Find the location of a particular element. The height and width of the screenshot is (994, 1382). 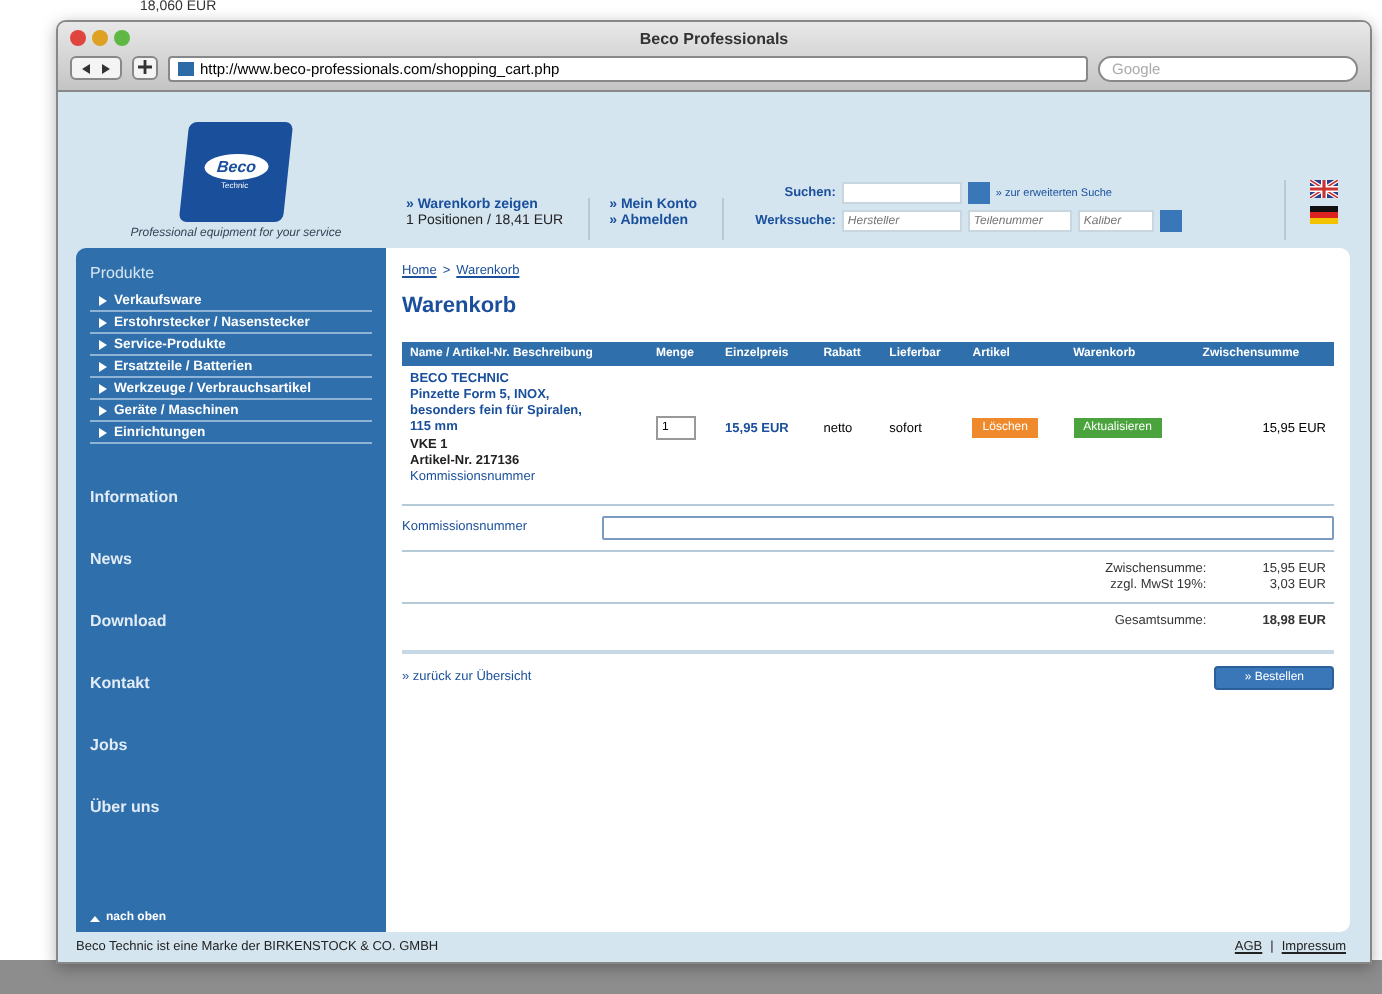

back-forward-arrows-icon is located at coordinates (96, 68).